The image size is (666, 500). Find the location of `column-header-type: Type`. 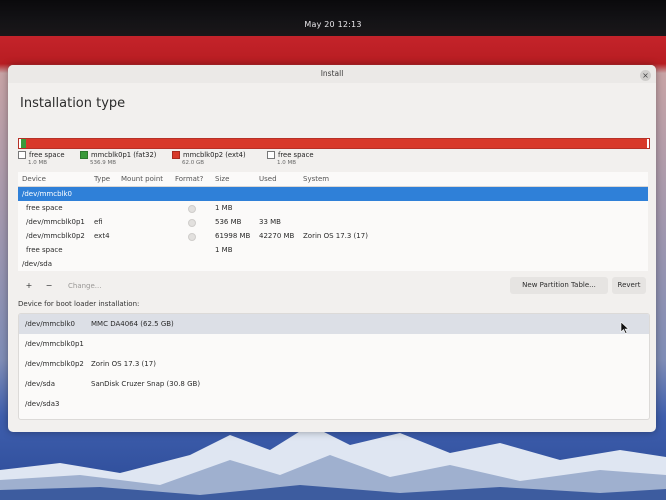

column-header-type: Type is located at coordinates (102, 179).